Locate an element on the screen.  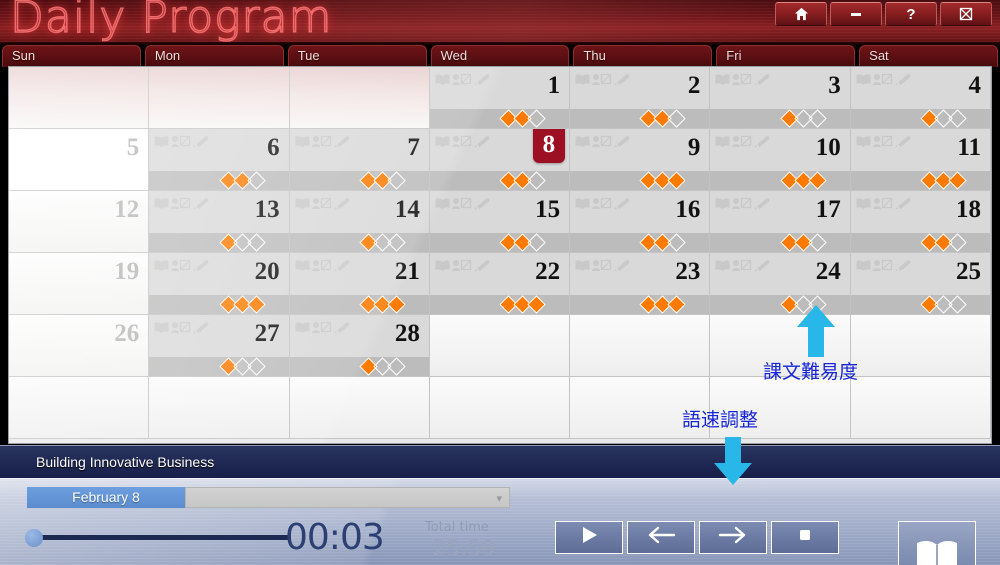
cell-top: 4 is located at coordinates (920, 88).